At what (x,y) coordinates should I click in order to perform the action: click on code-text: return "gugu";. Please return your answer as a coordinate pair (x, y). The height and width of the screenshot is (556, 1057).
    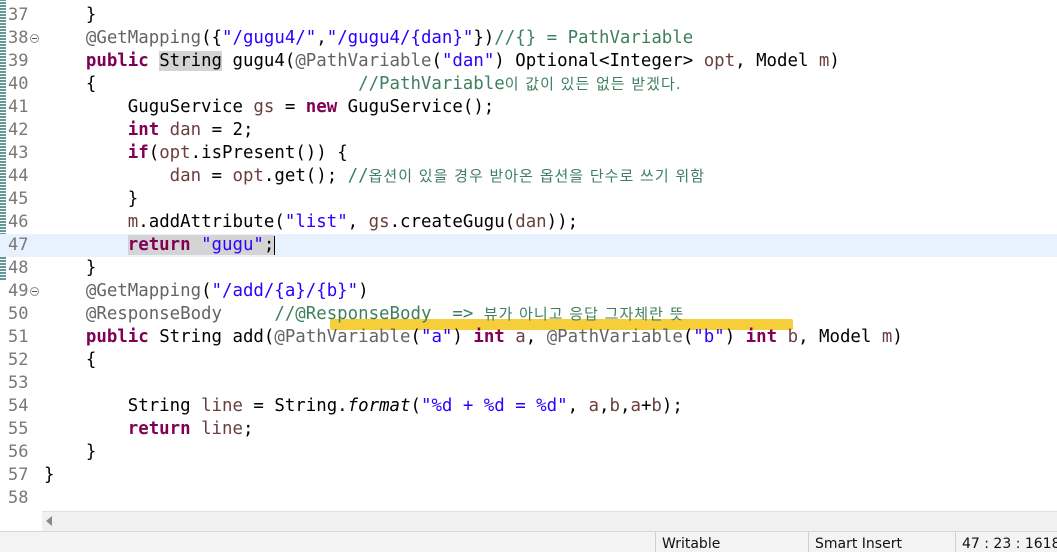
    Looking at the image, I should click on (160, 245).